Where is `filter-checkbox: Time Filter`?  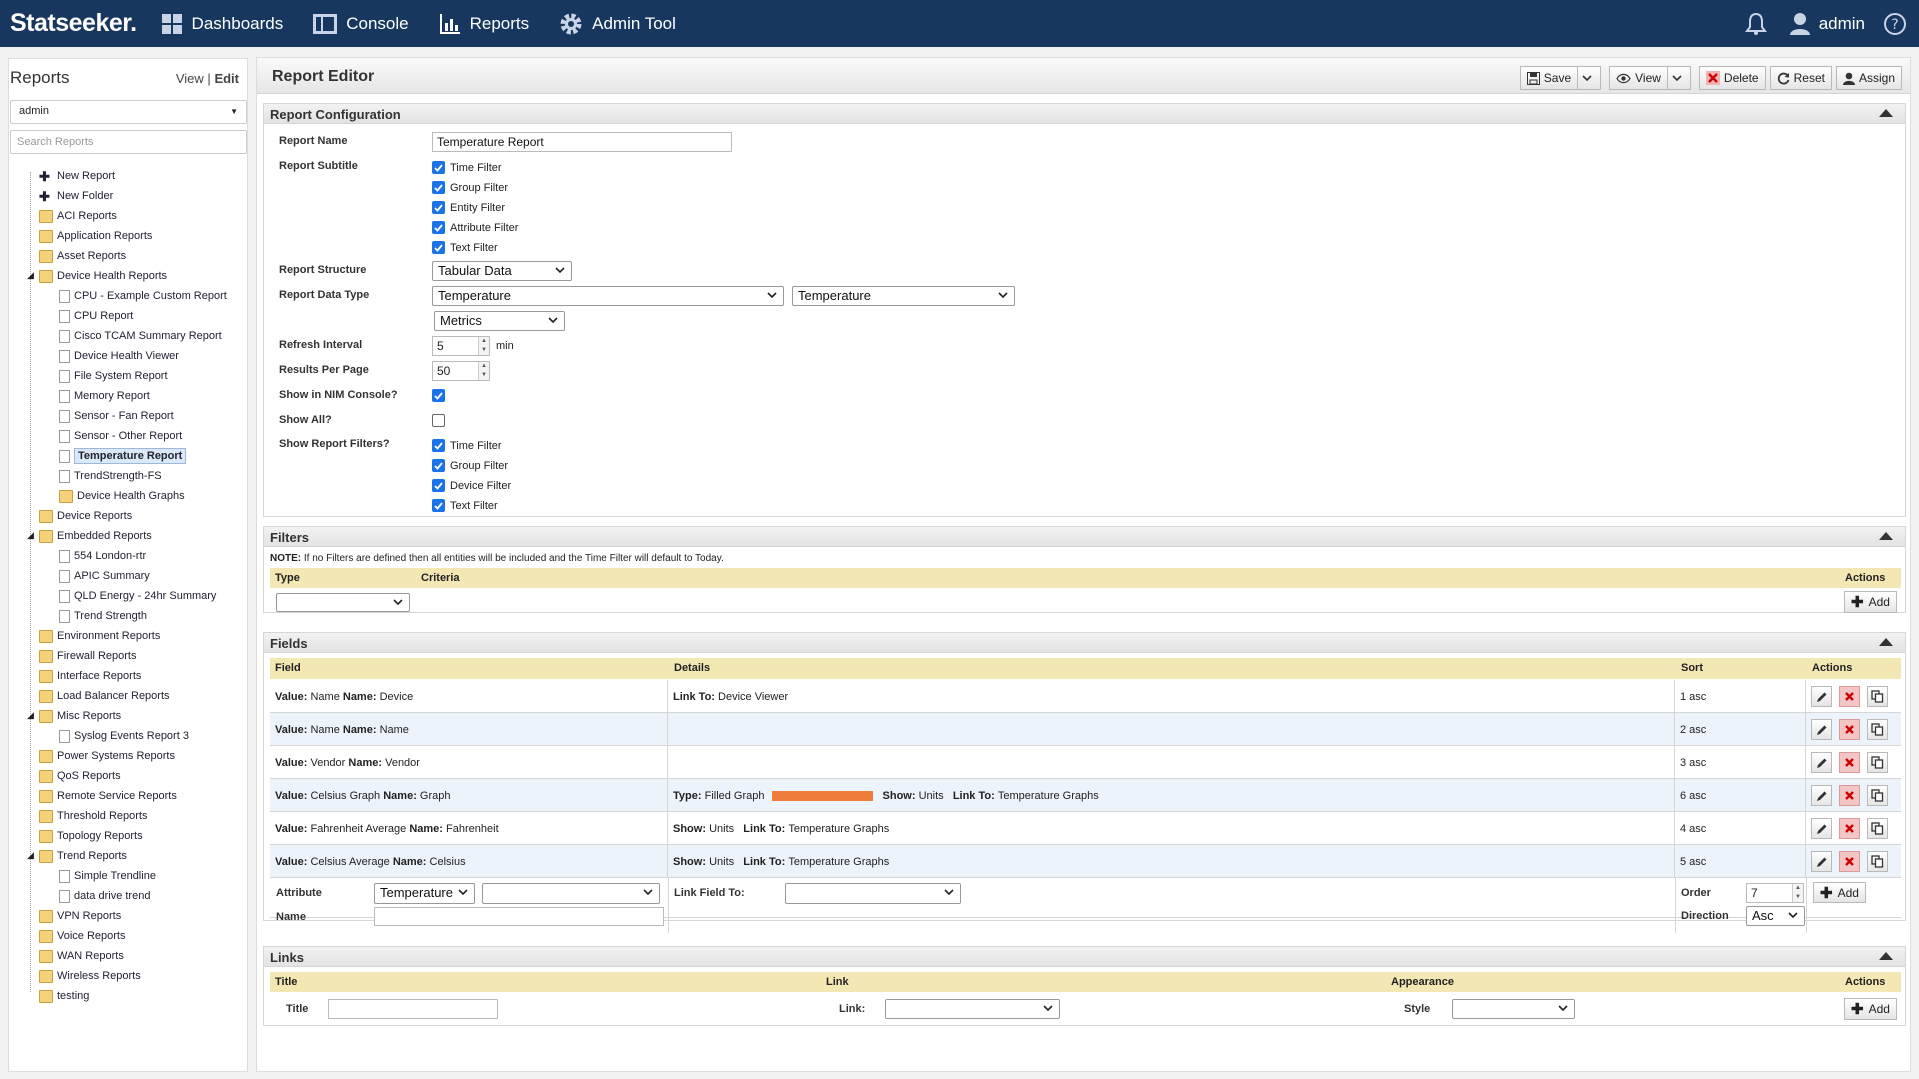
filter-checkbox: Time Filter is located at coordinates (467, 167).